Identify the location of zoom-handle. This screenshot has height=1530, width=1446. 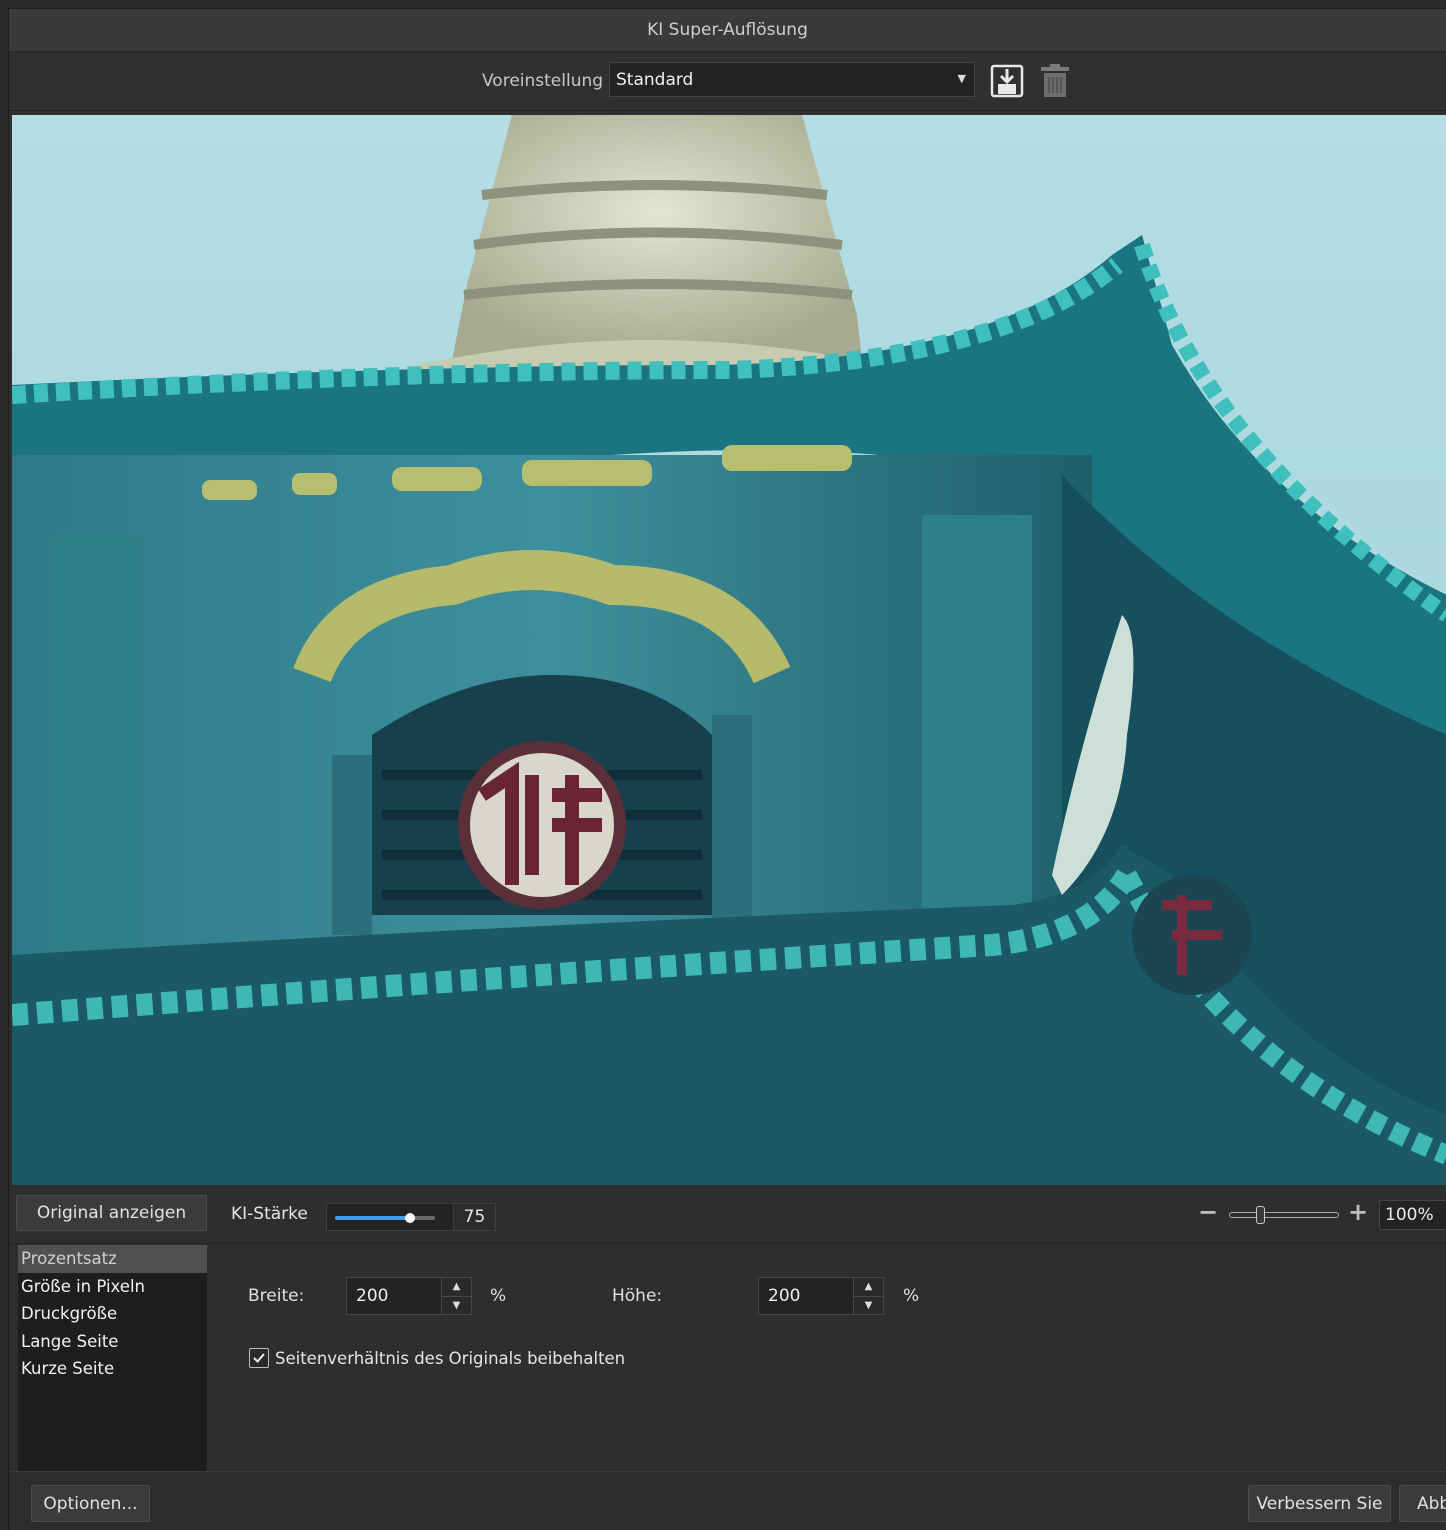
(1260, 1215).